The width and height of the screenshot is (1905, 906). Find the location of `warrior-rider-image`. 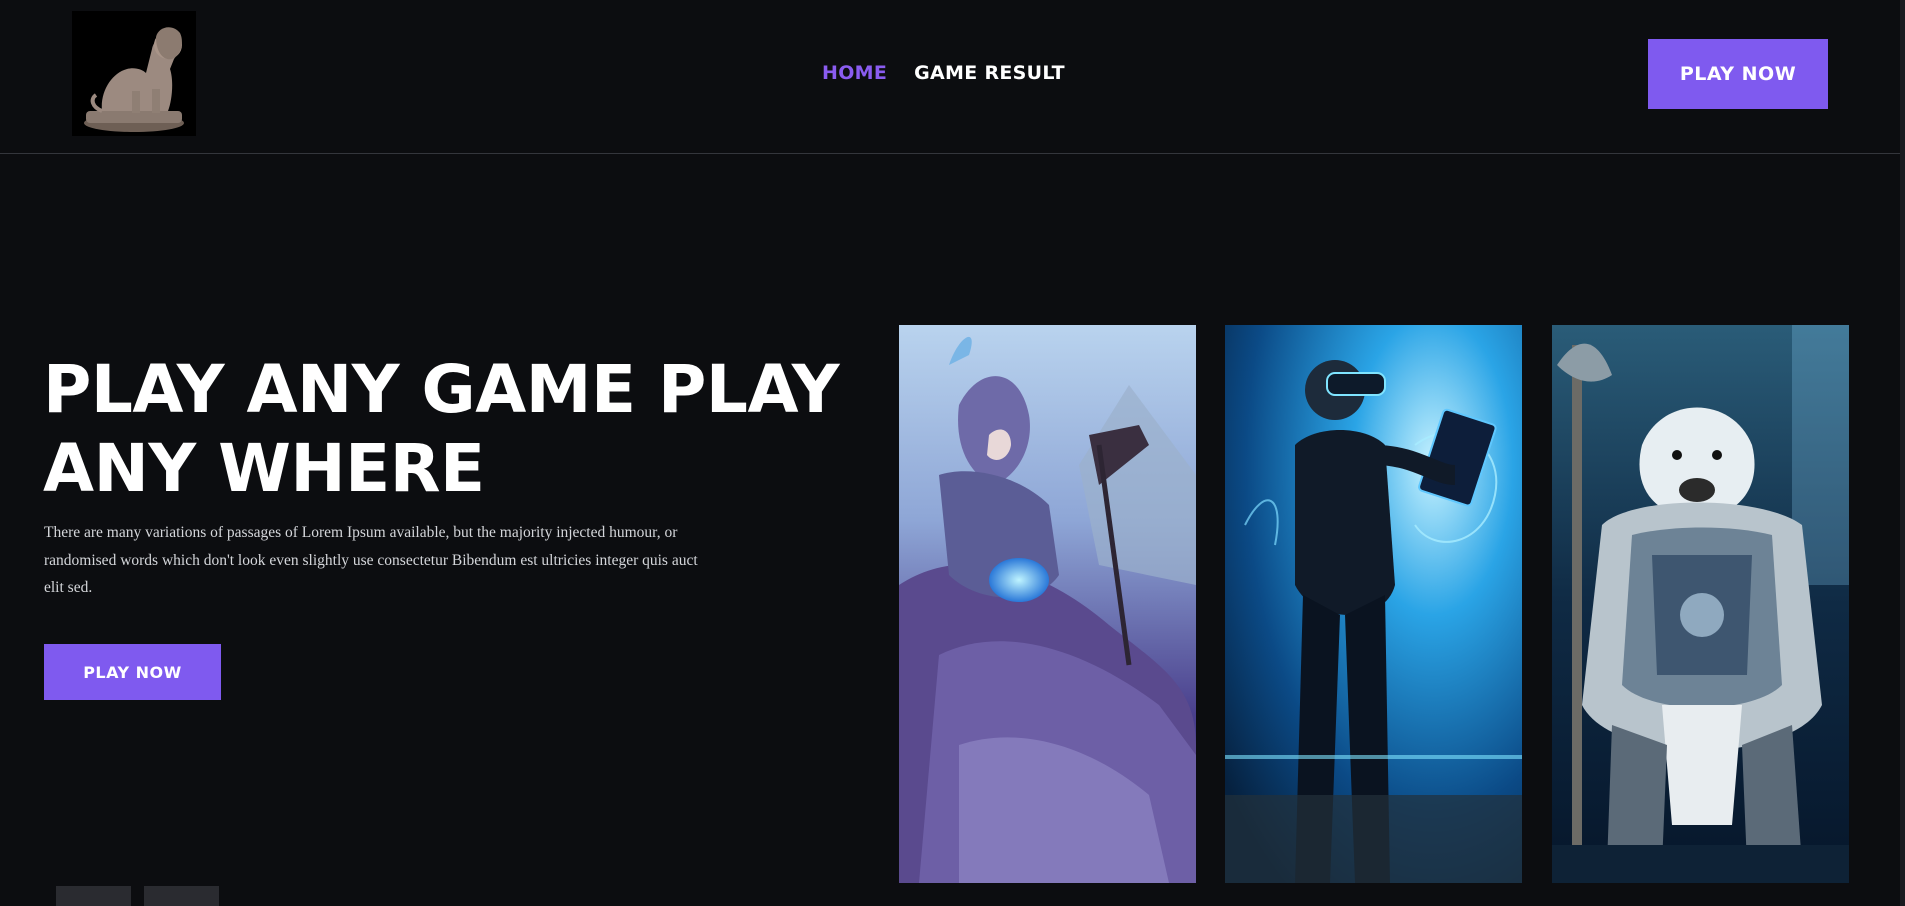

warrior-rider-image is located at coordinates (1047, 604).